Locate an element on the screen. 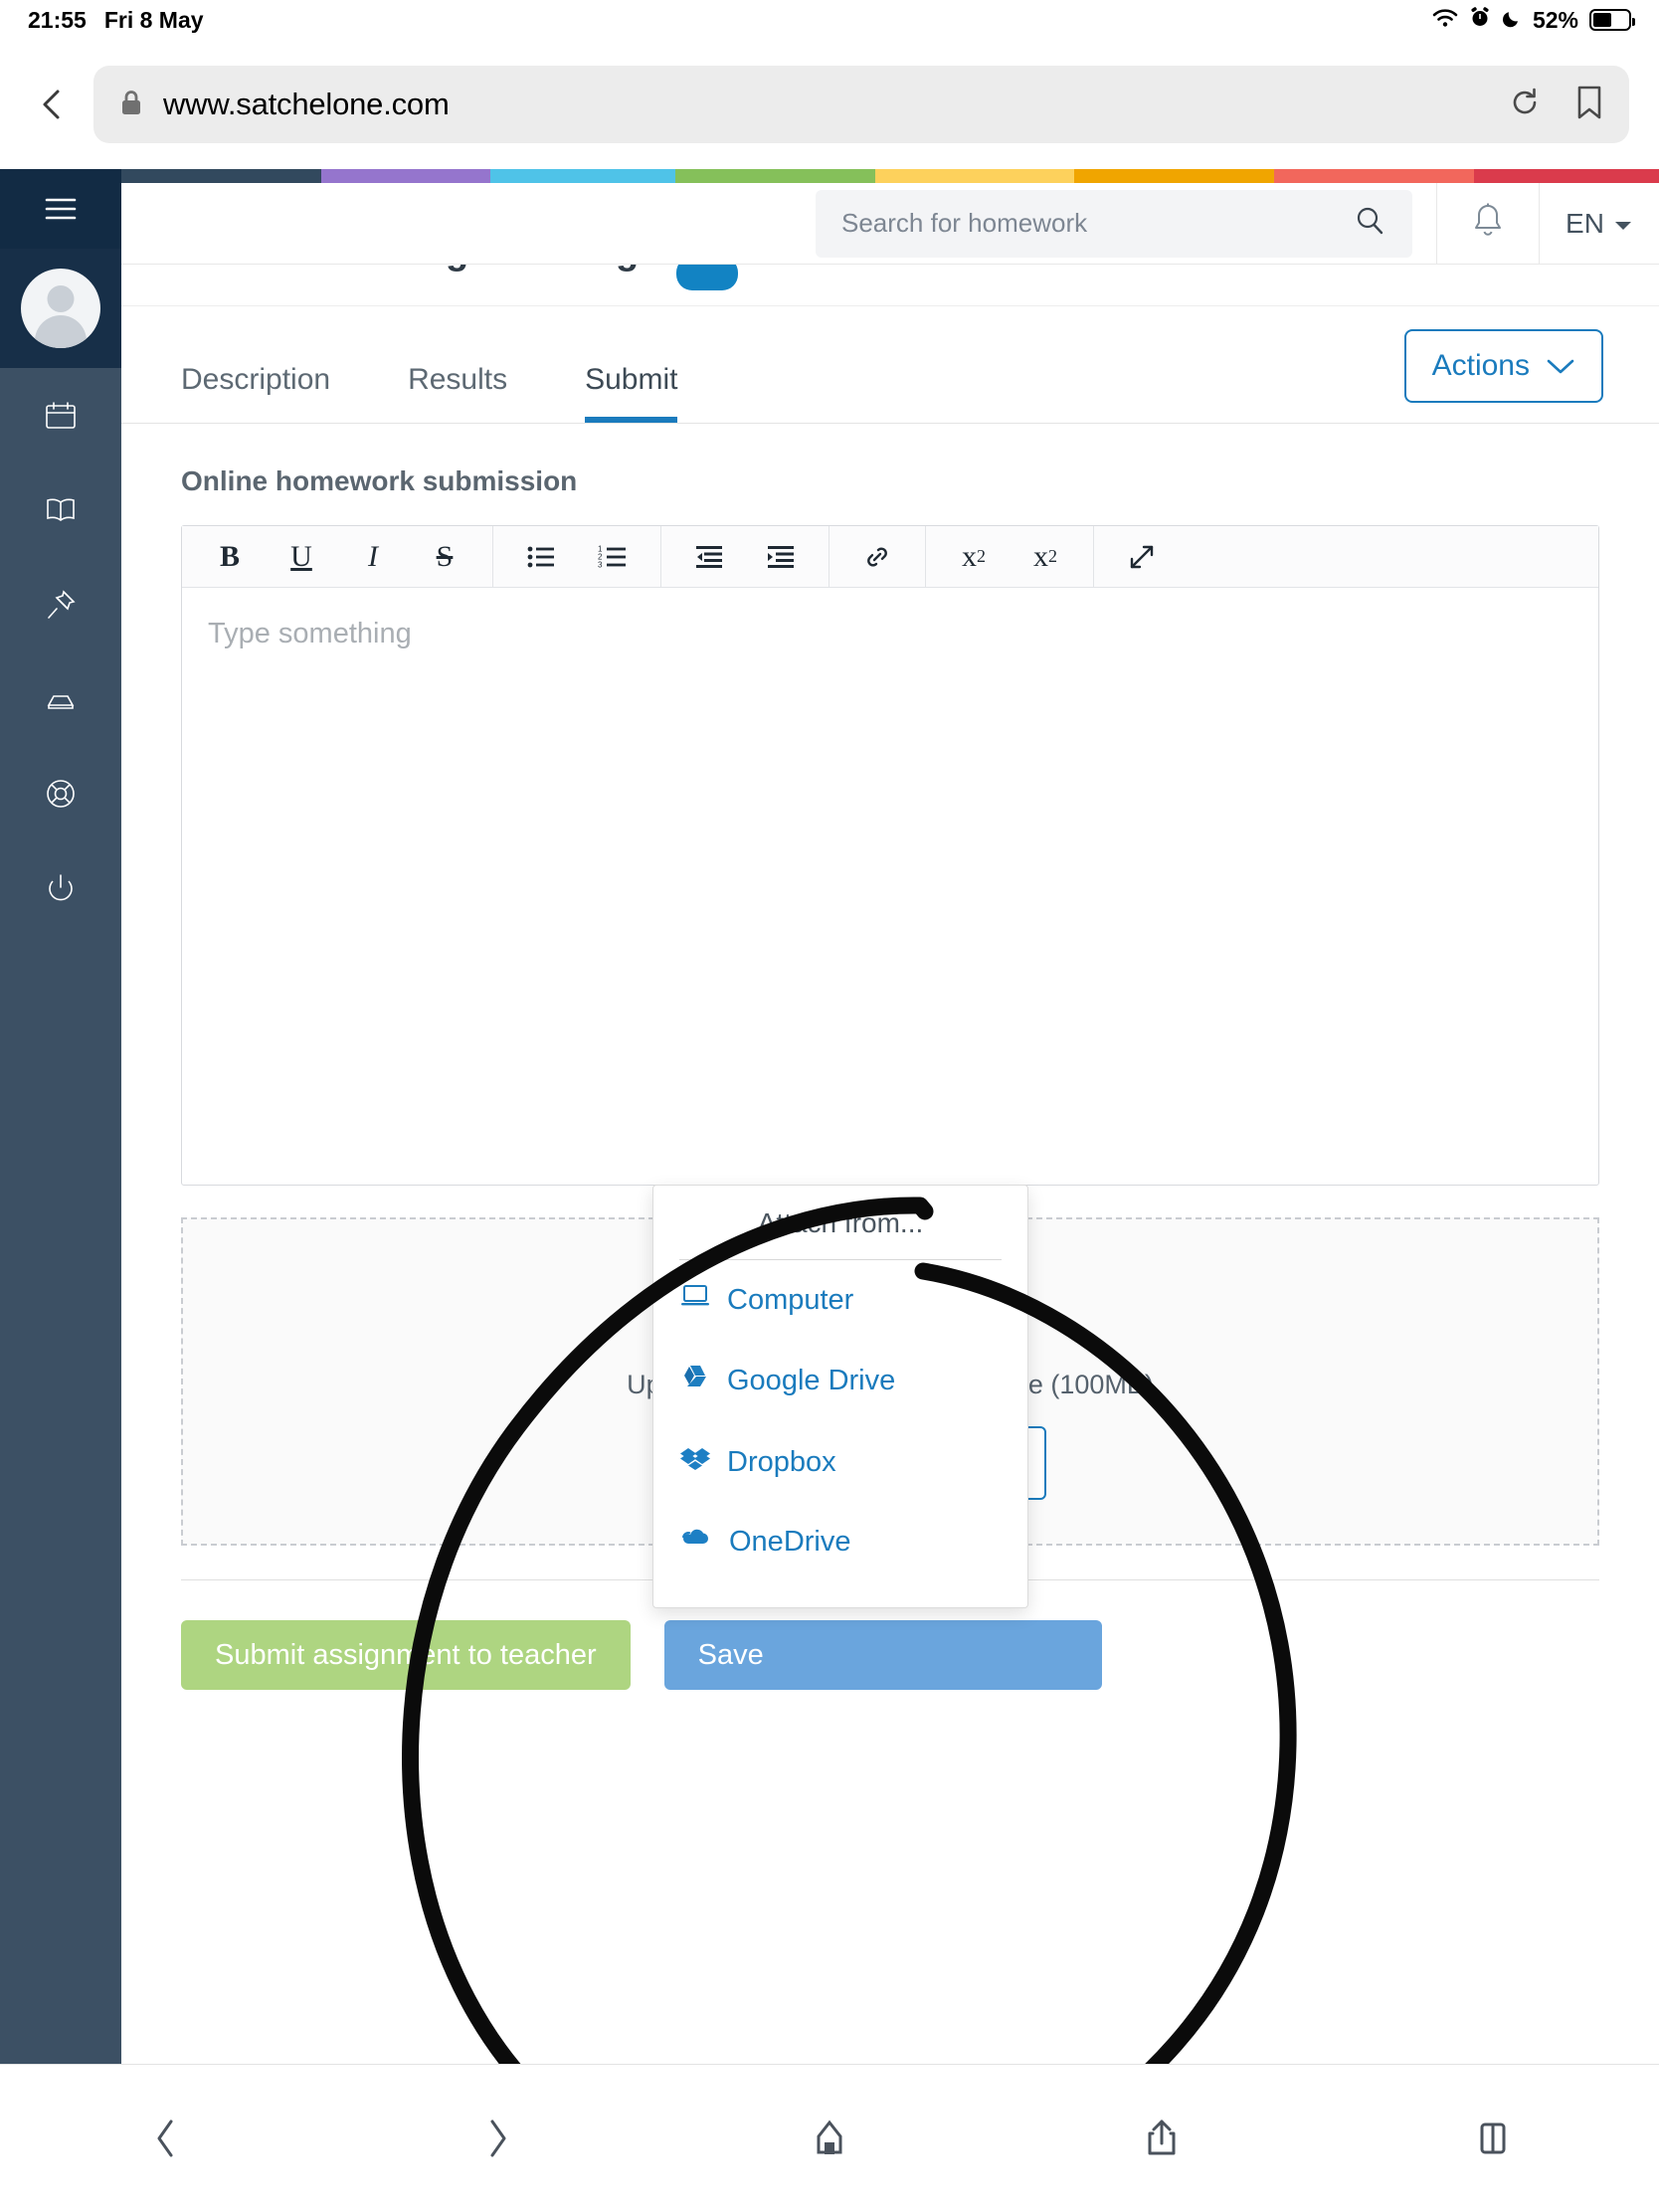  search-icon is located at coordinates (1369, 223).